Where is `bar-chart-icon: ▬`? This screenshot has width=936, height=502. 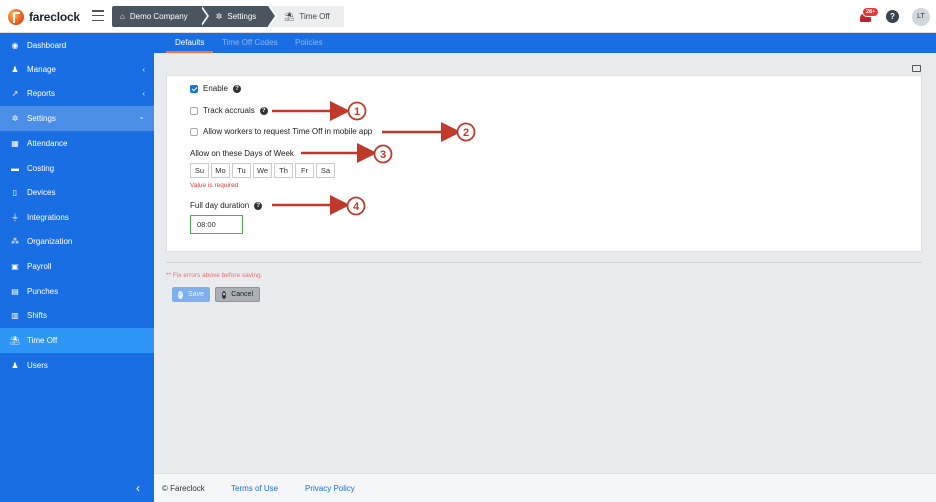
bar-chart-icon: ▬ is located at coordinates (15, 168).